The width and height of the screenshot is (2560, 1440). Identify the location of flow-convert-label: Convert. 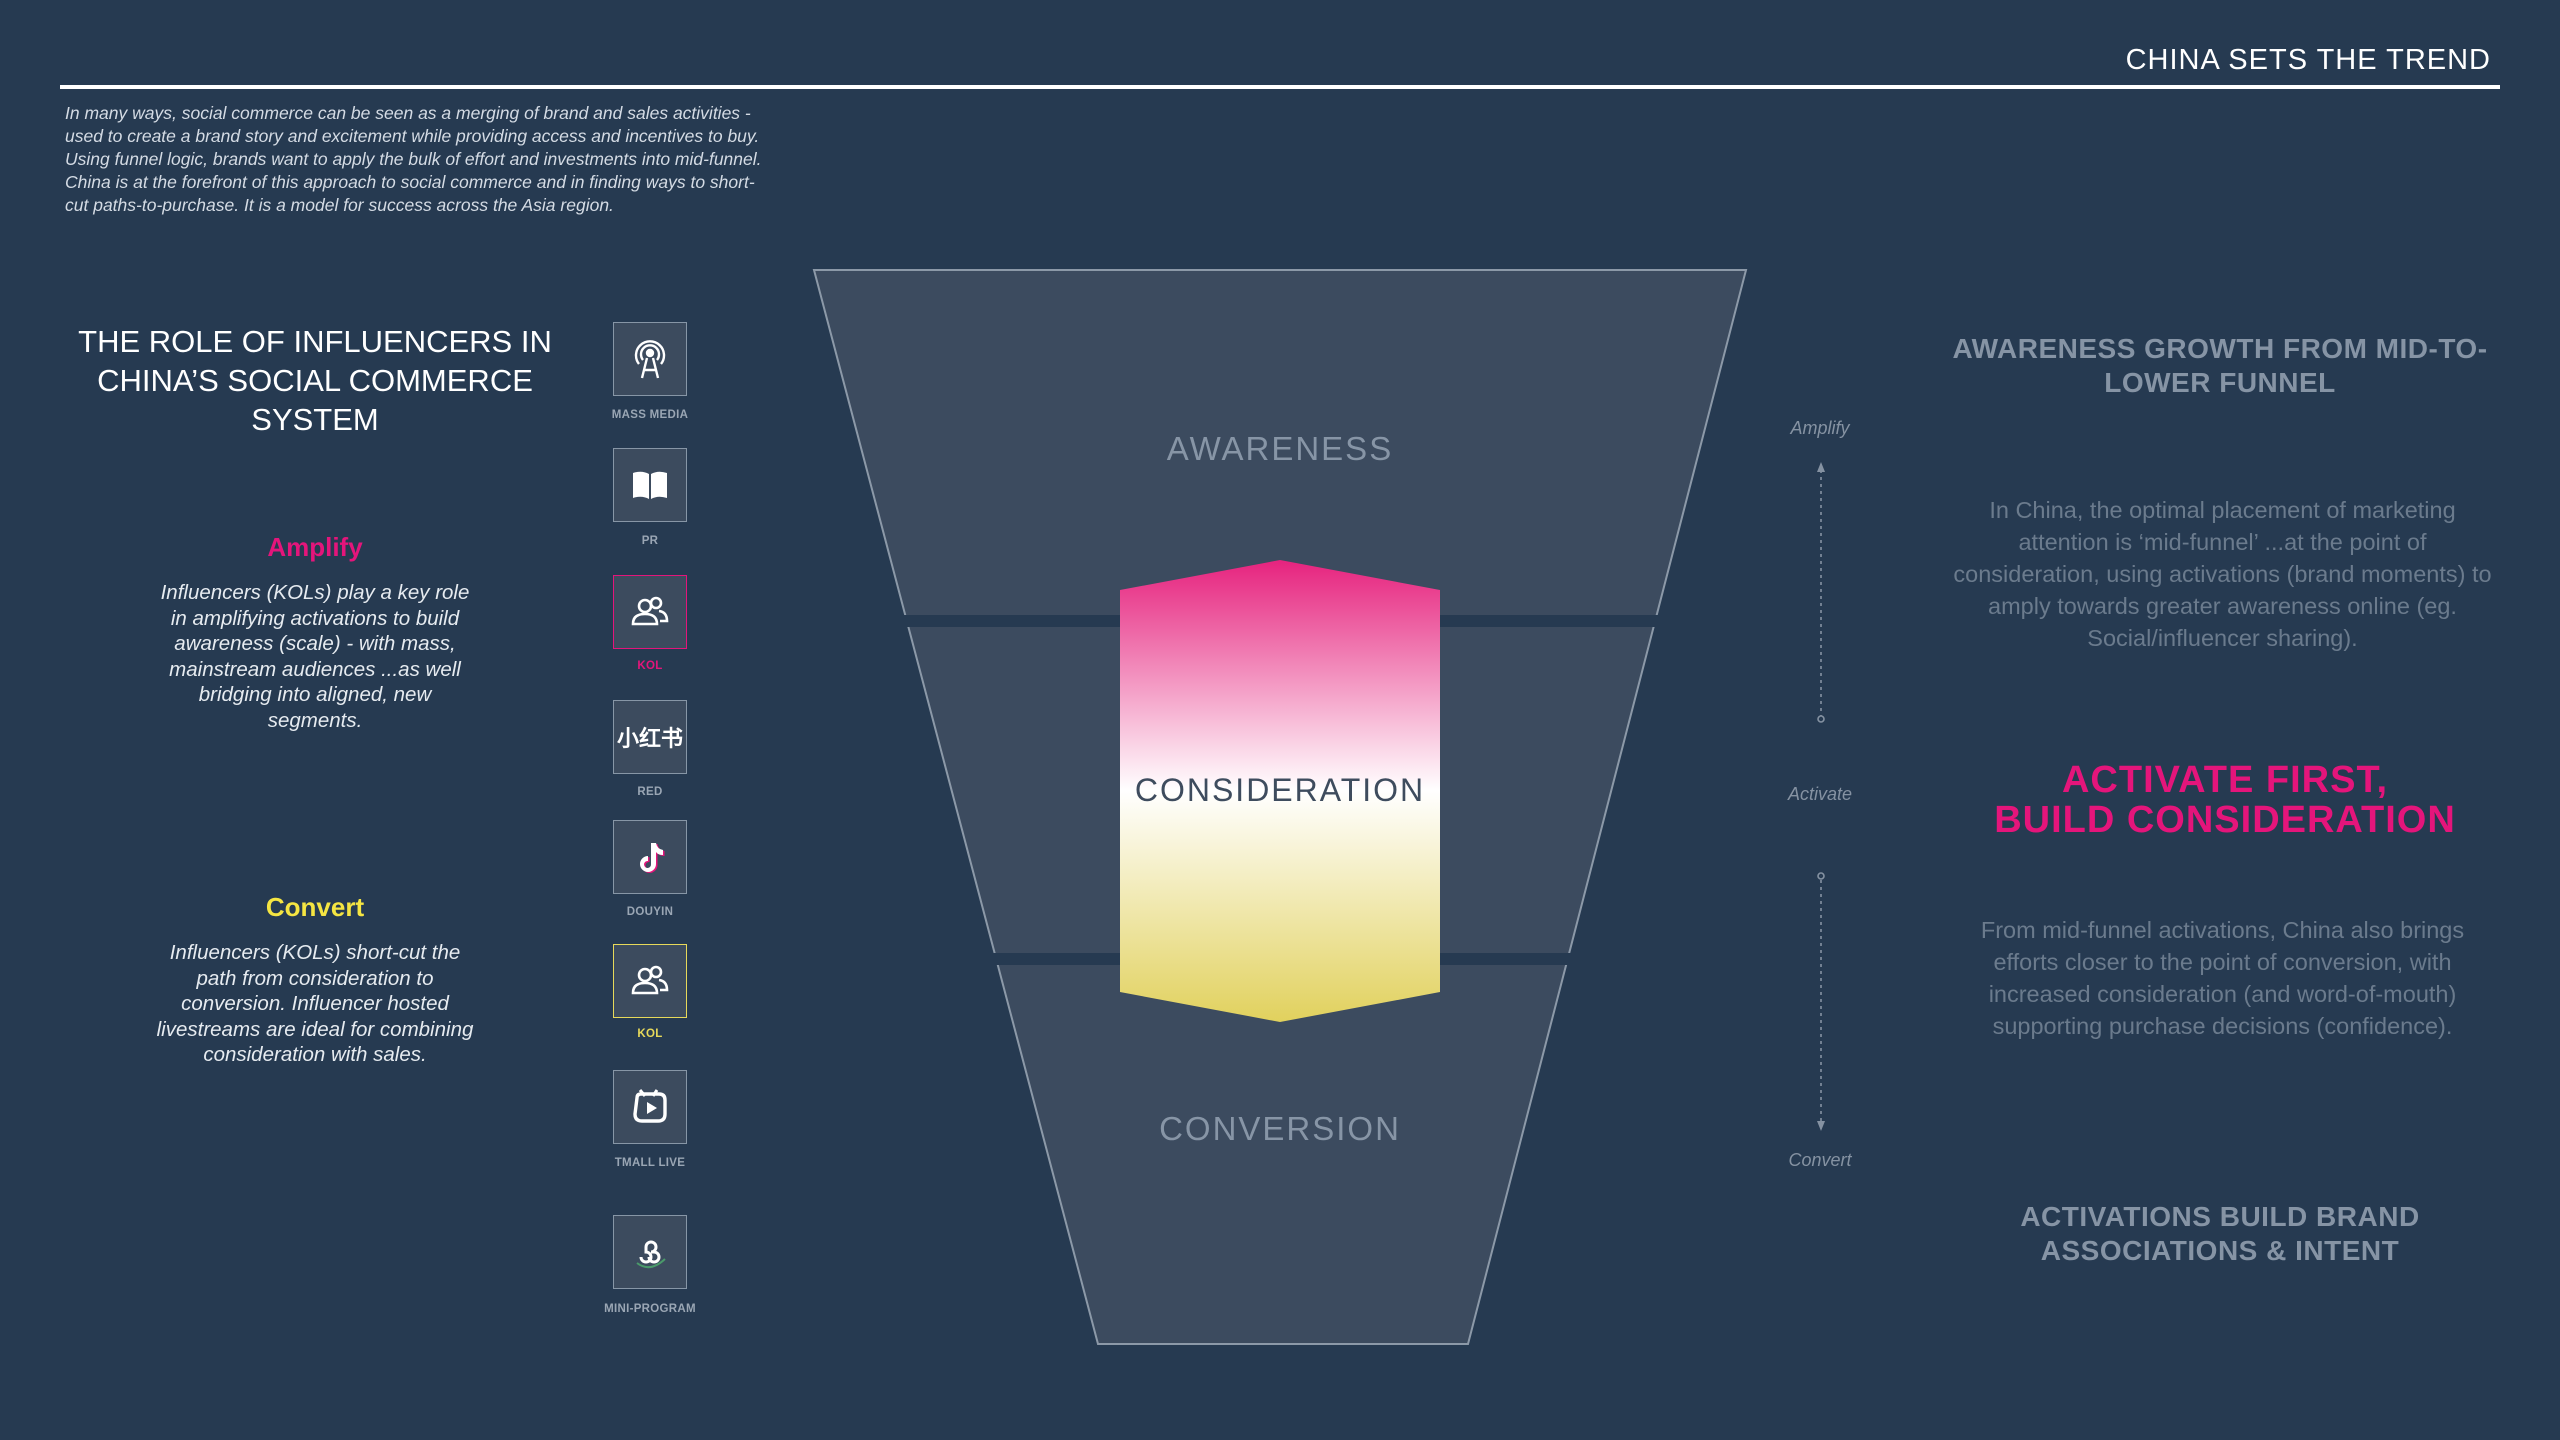
(1820, 1160).